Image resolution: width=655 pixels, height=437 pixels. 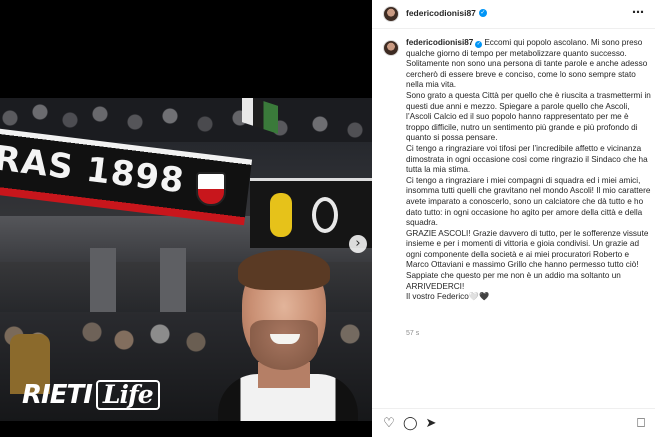 I want to click on watermark-main: RIETI, so click(x=57, y=395).